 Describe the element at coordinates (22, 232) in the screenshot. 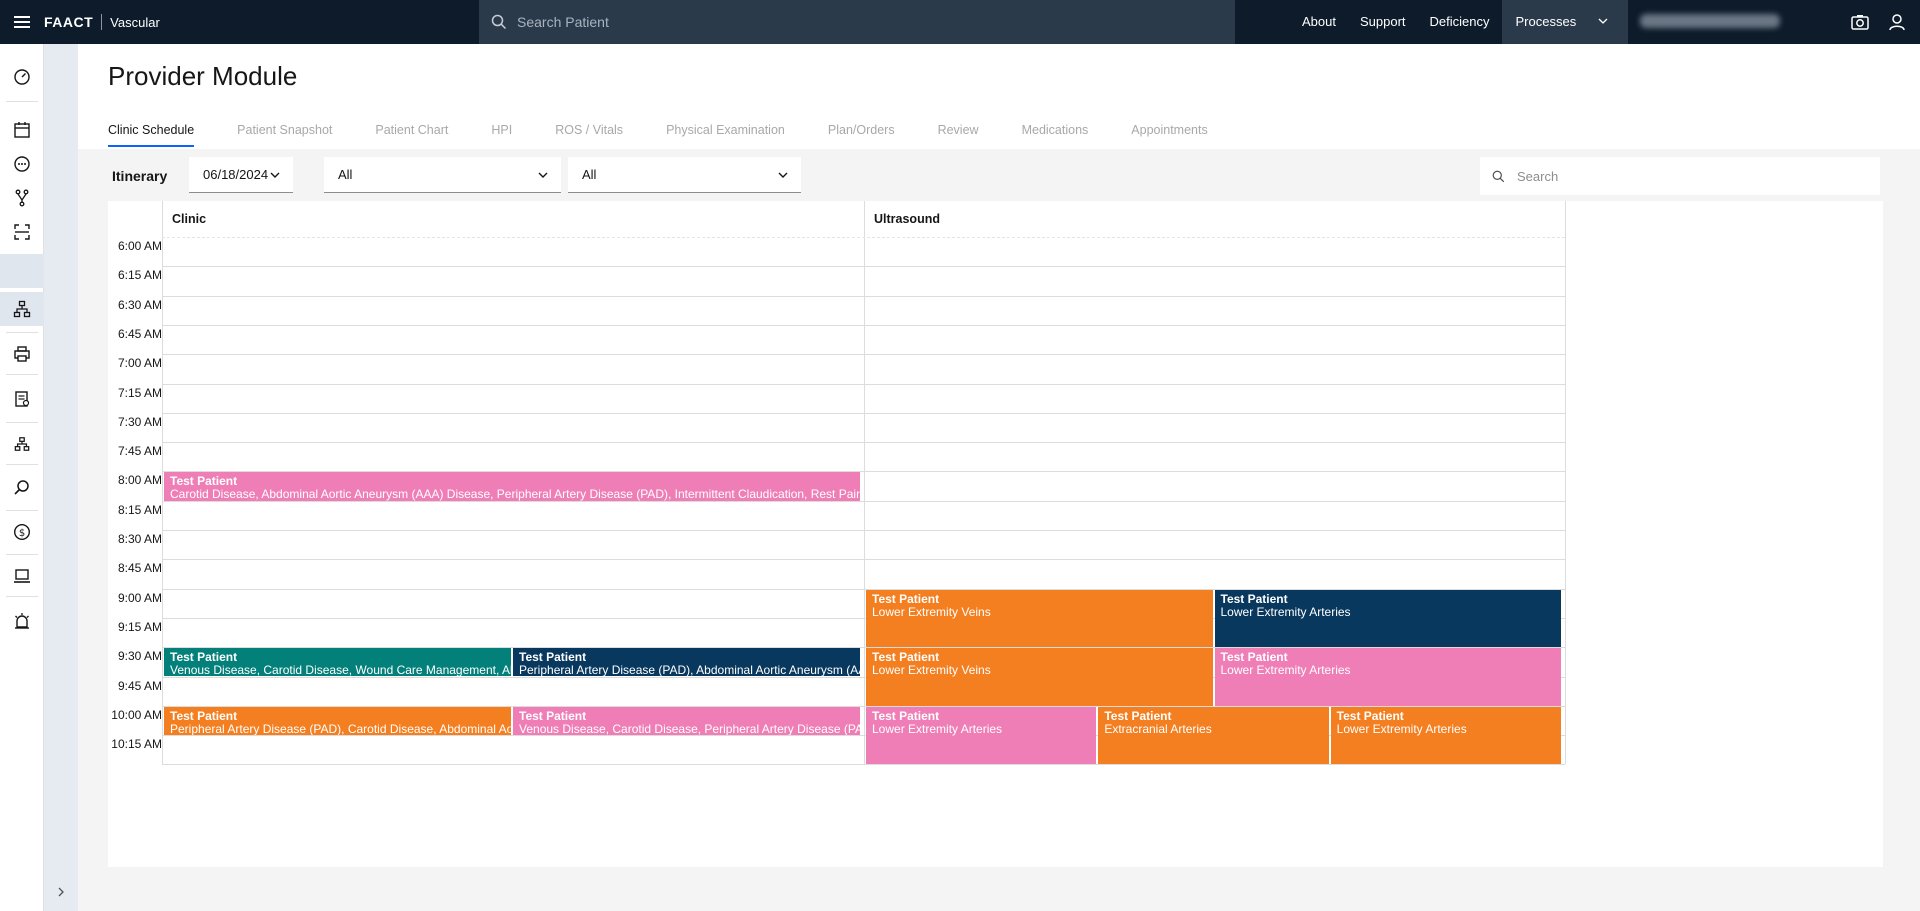

I see `scan-icon` at that location.